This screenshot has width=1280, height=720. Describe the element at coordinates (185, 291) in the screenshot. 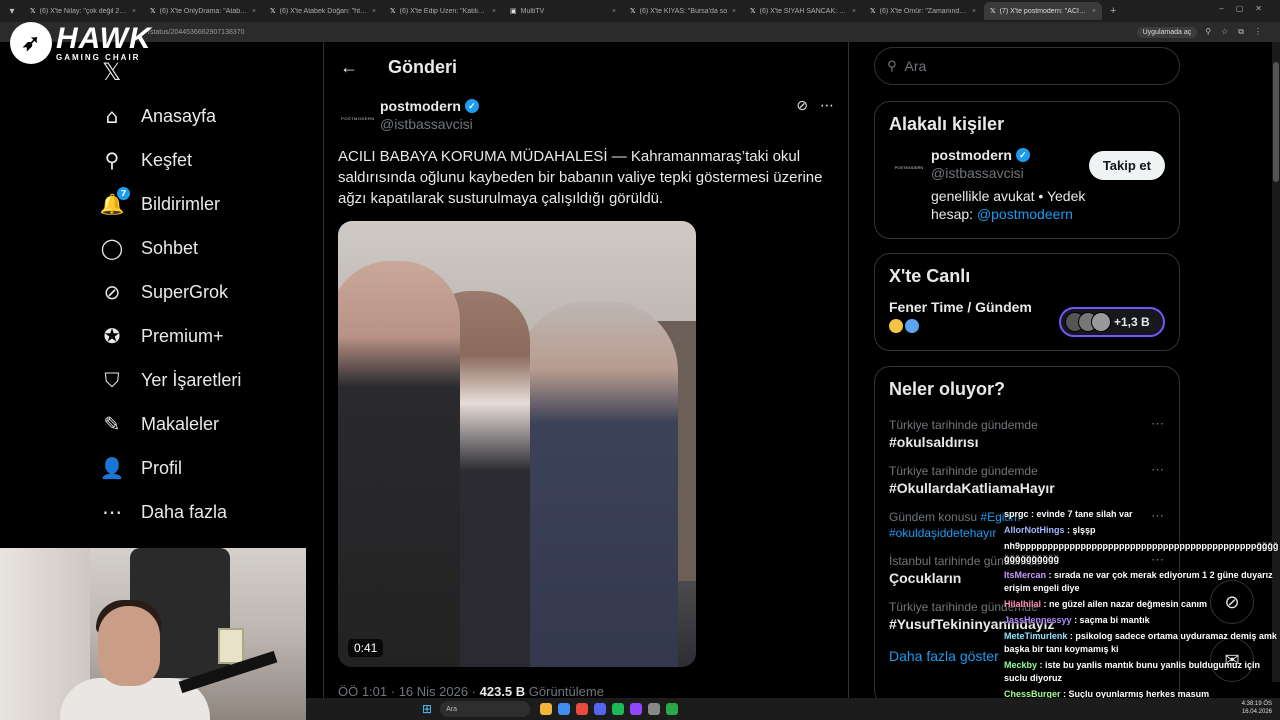

I see `nav-label: SuperGrok` at that location.